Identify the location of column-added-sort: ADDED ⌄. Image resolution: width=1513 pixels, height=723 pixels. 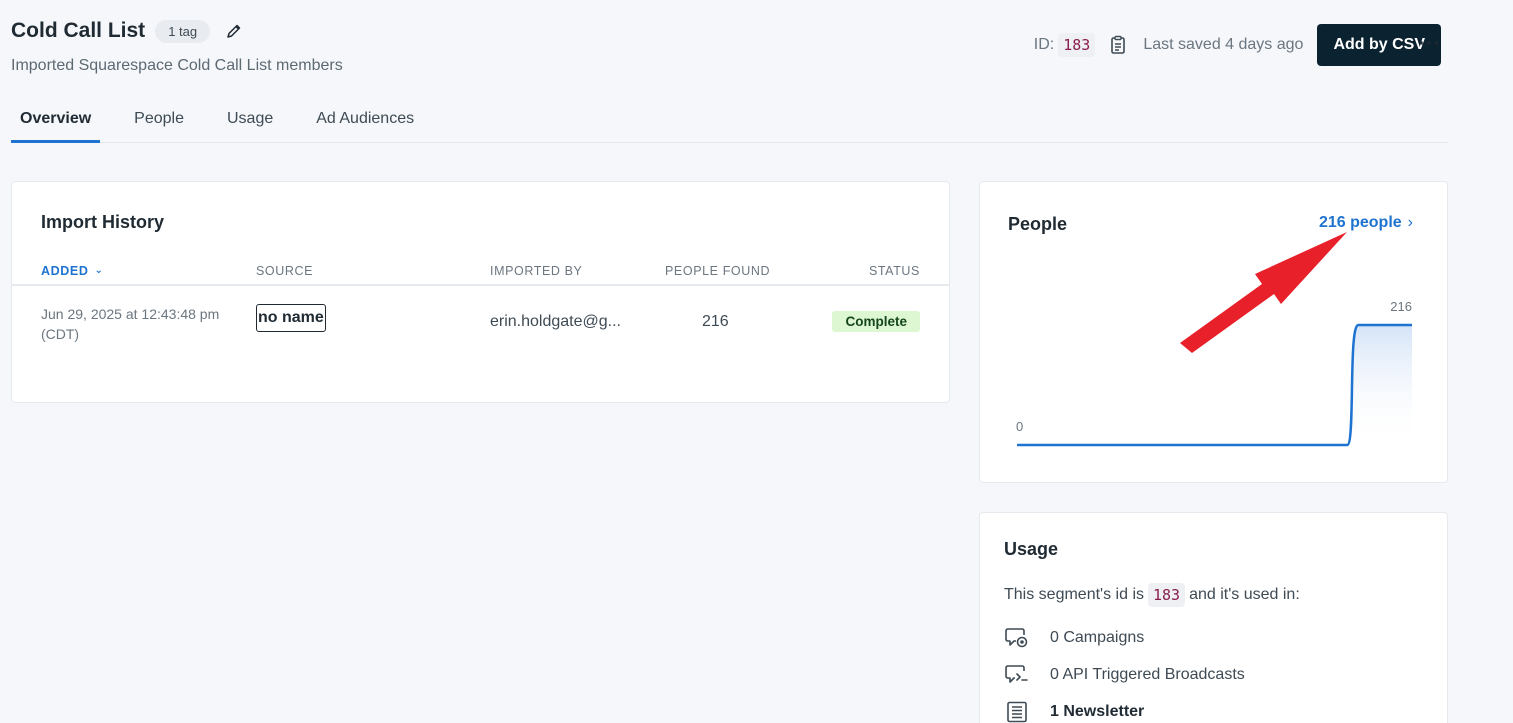
(72, 271).